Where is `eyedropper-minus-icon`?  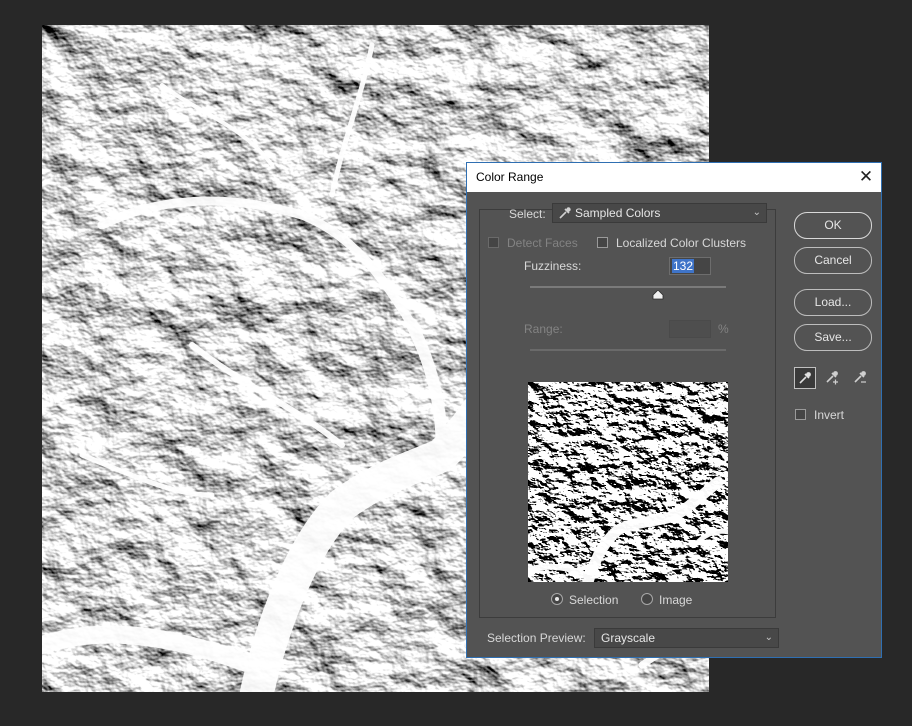 eyedropper-minus-icon is located at coordinates (860, 377).